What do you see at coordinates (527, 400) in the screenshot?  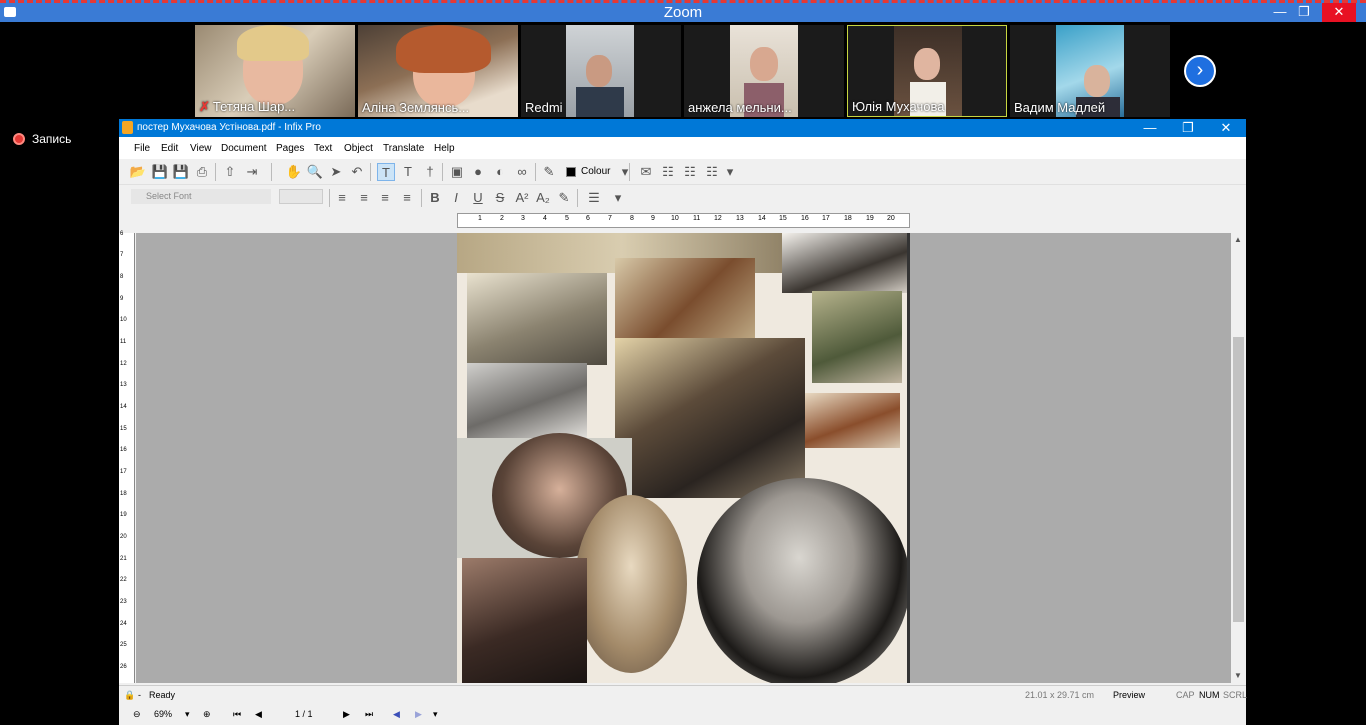 I see `poster-photo-sofa` at bounding box center [527, 400].